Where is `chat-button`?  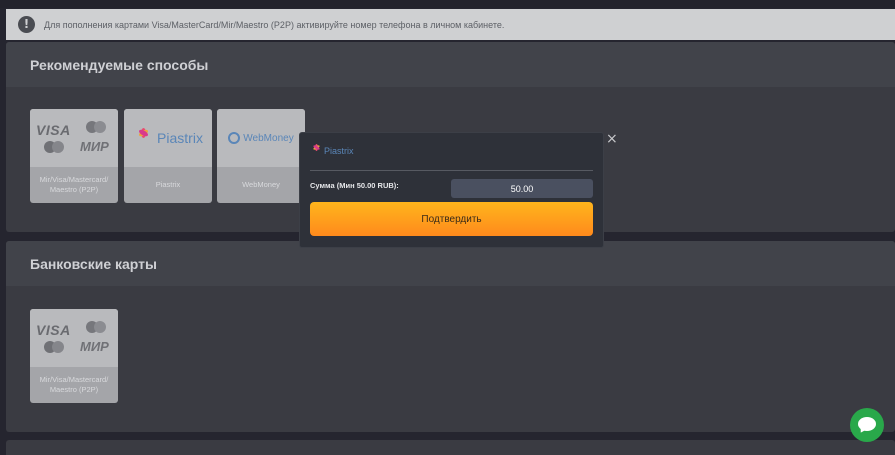 chat-button is located at coordinates (867, 425).